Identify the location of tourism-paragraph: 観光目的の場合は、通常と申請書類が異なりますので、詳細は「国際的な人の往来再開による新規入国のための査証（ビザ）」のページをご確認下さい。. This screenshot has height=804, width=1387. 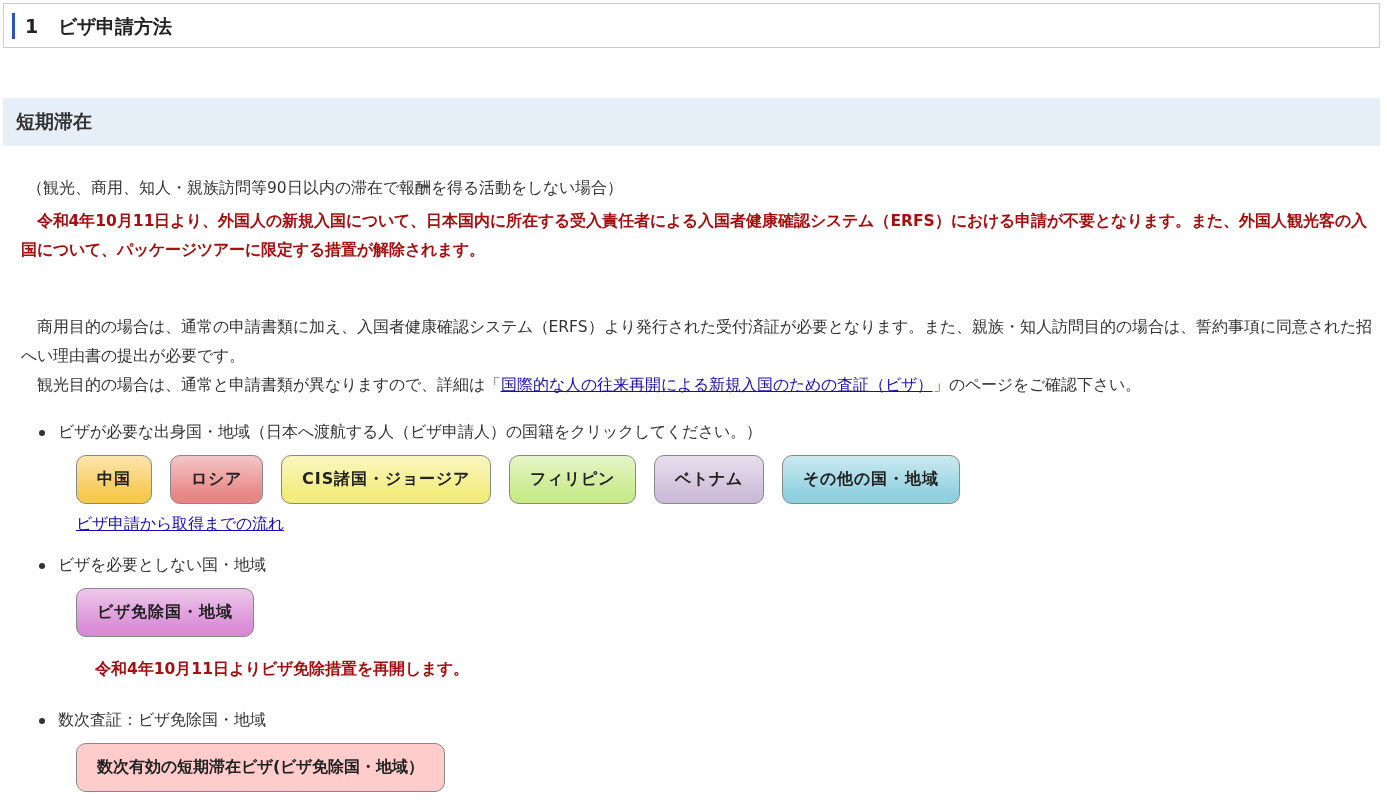
(588, 385).